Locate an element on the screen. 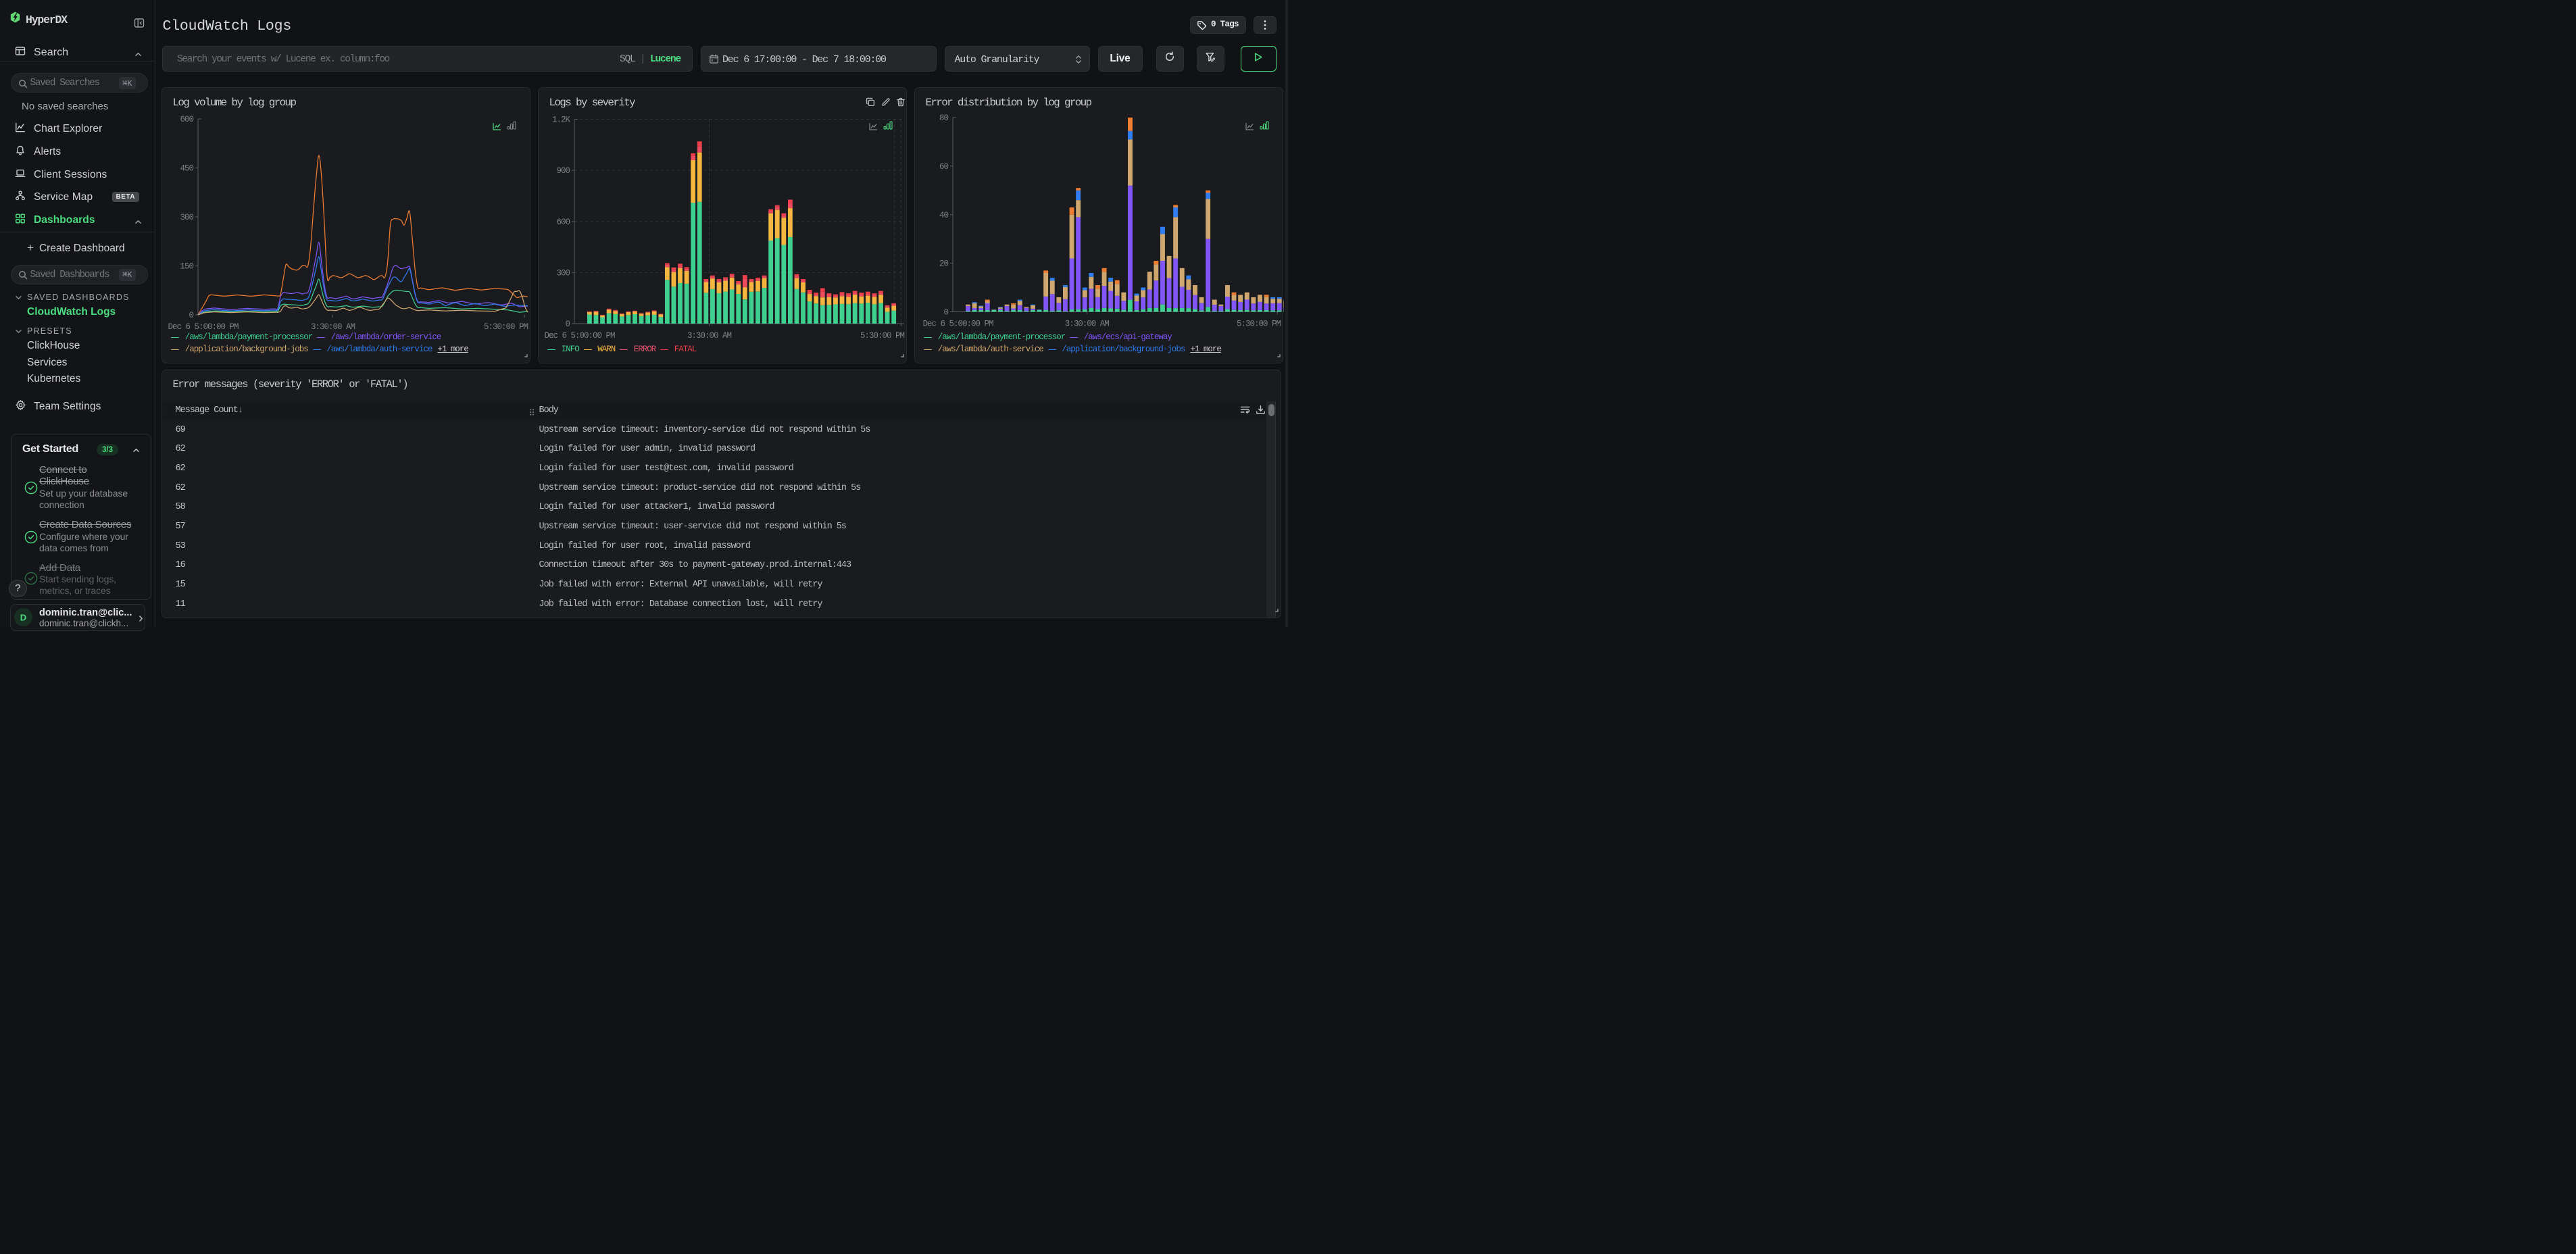 This screenshot has width=2576, height=1254. svg-text: 40 is located at coordinates (944, 215).